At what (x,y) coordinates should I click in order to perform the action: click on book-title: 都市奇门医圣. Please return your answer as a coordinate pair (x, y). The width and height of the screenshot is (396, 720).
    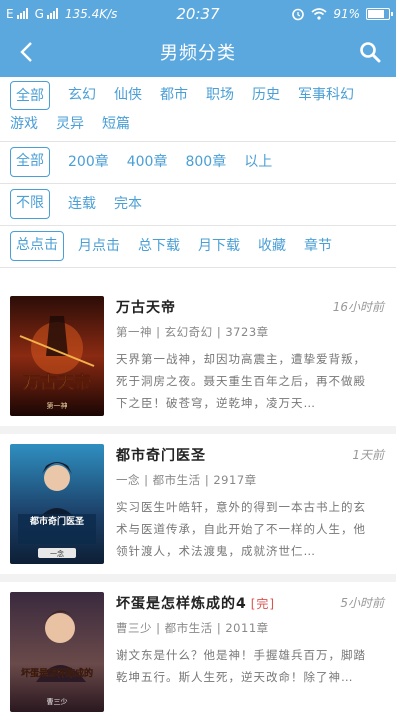
    Looking at the image, I should click on (161, 455).